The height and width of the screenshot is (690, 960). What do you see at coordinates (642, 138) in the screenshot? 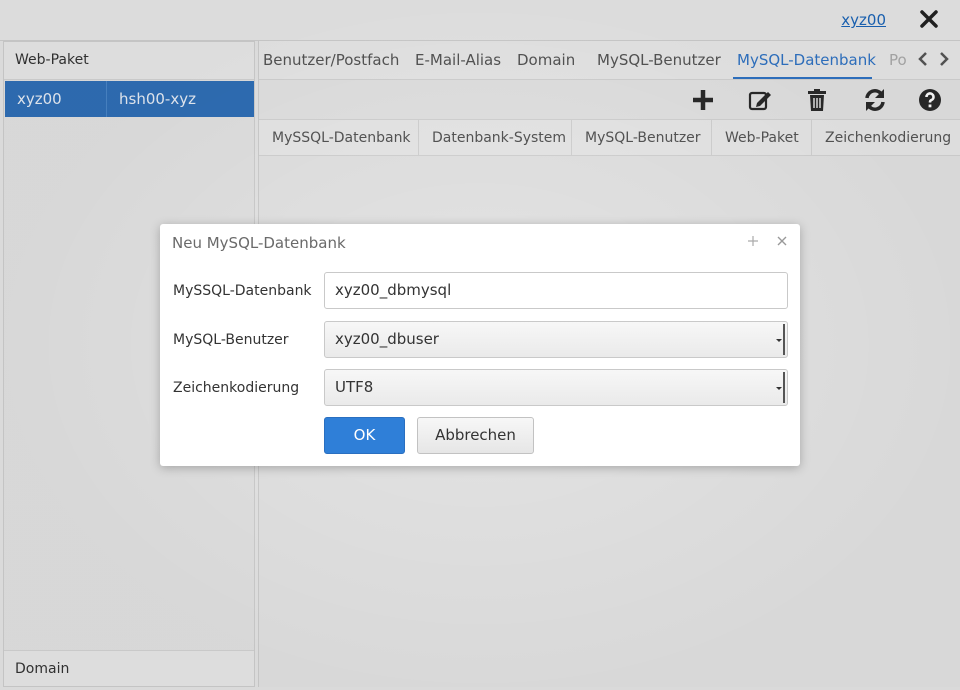
I see `column-header-mysql-benutzer: MySQL-Benutzer` at bounding box center [642, 138].